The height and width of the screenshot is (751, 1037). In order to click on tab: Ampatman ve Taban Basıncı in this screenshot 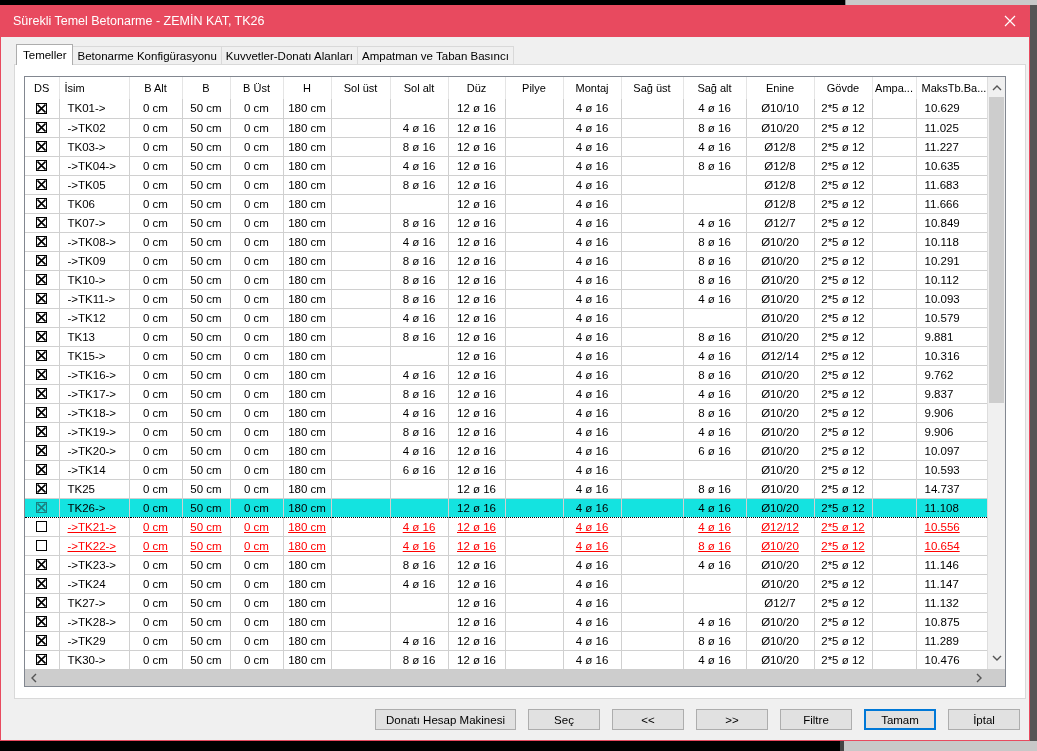, I will do `click(435, 55)`.